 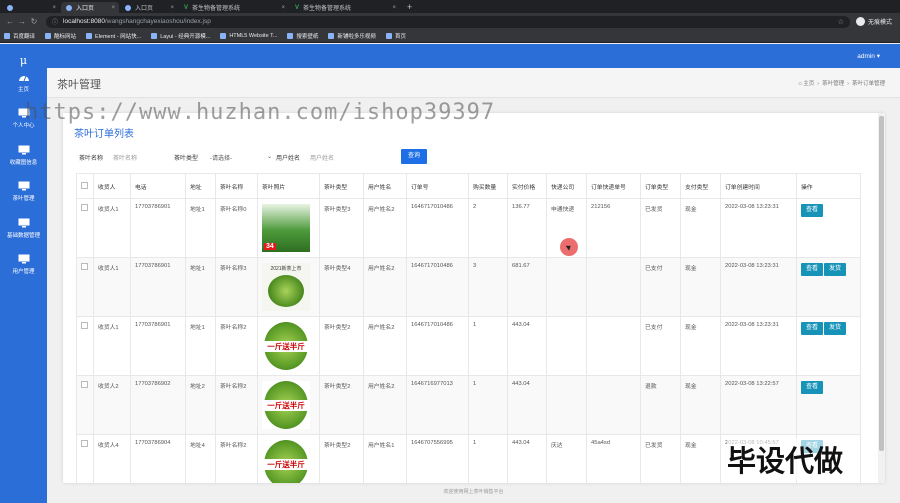 I want to click on url-host: localhost:8080, so click(x=84, y=21).